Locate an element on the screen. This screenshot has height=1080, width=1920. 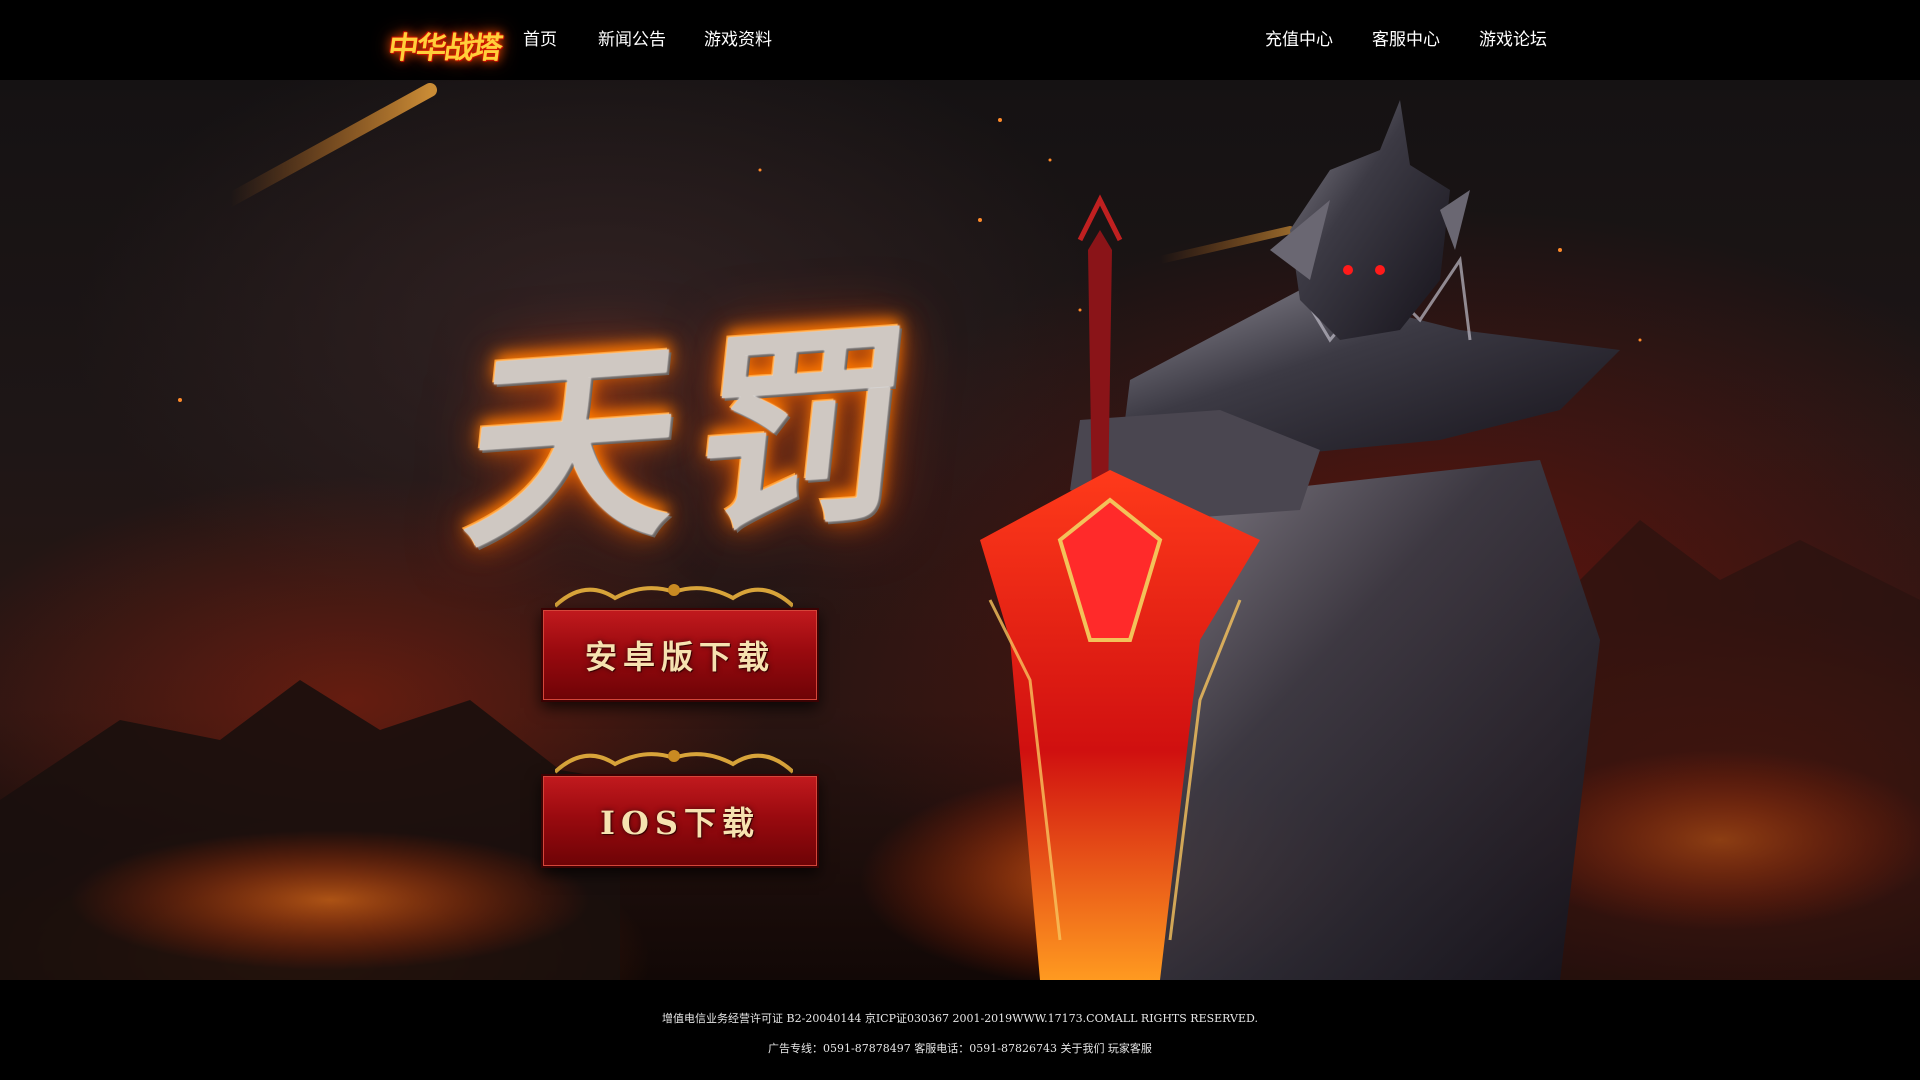
nav-game-forum: 游戏论坛 is located at coordinates (1513, 40).